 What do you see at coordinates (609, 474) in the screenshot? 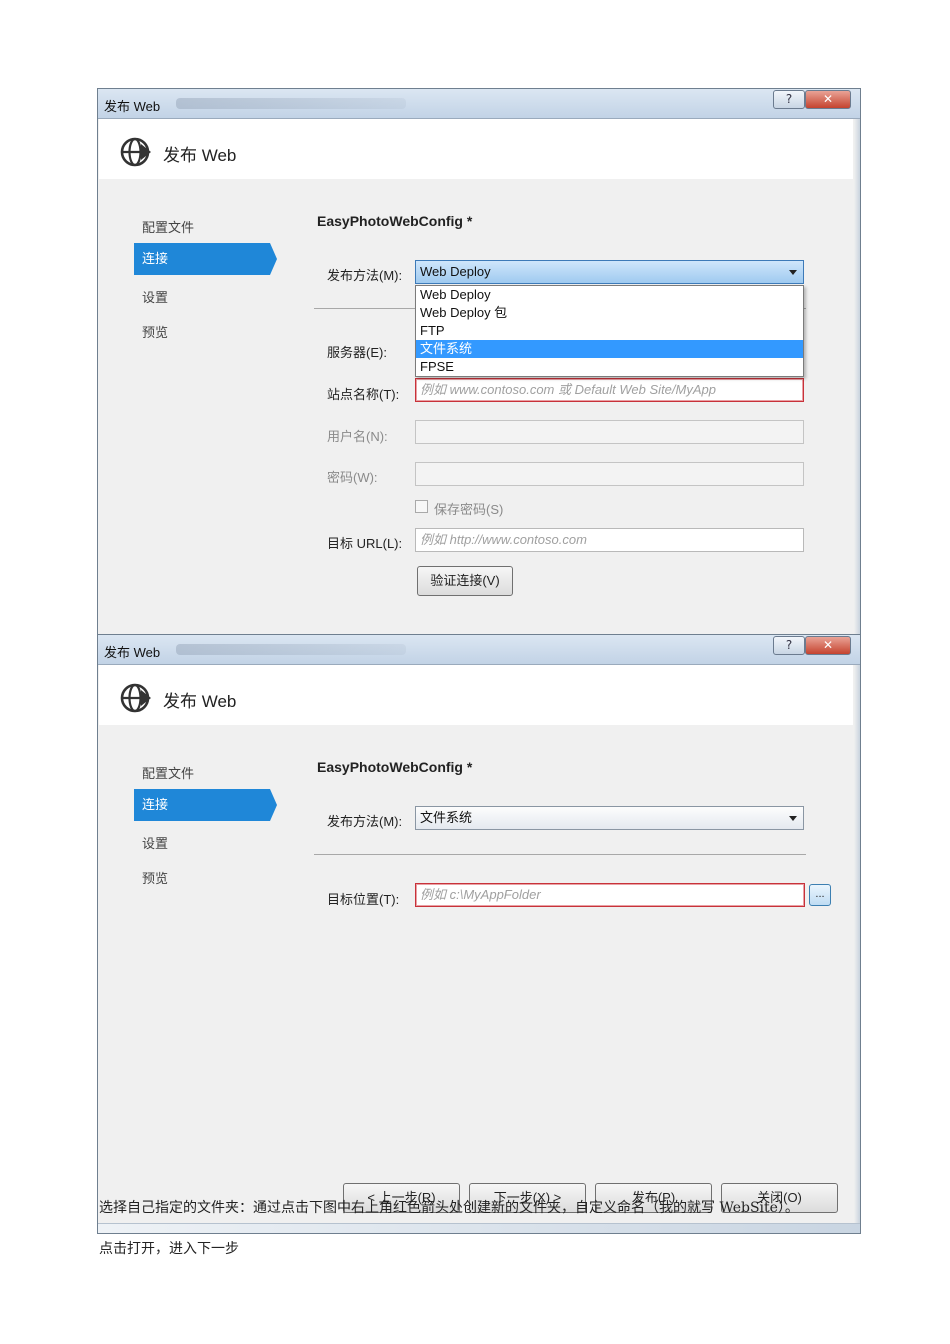
I see `password-input` at bounding box center [609, 474].